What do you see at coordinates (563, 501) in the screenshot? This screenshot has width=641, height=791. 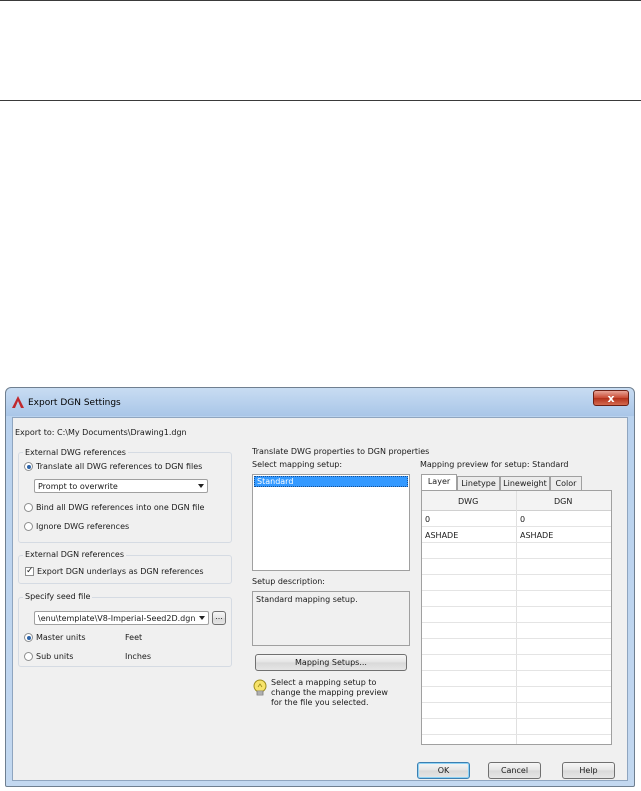 I see `column-header-dgn: DGN` at bounding box center [563, 501].